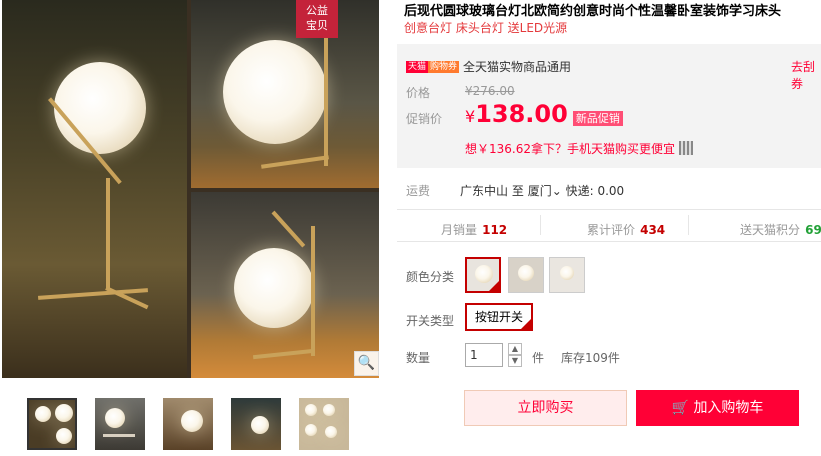  Describe the element at coordinates (317, 19) in the screenshot. I see `charity-badge: 公益 宝贝` at that location.